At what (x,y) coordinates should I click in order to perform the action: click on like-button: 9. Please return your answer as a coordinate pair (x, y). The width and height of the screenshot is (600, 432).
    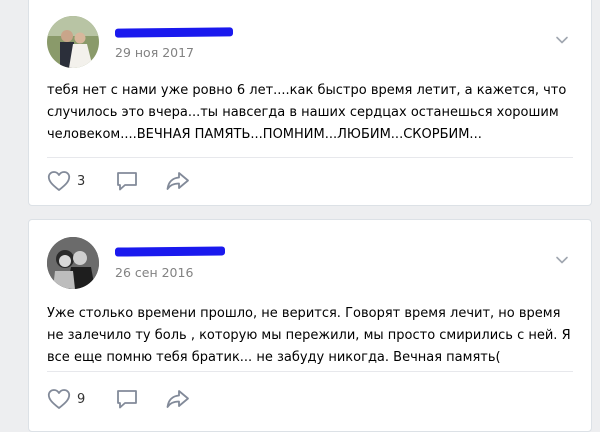
    Looking at the image, I should click on (66, 399).